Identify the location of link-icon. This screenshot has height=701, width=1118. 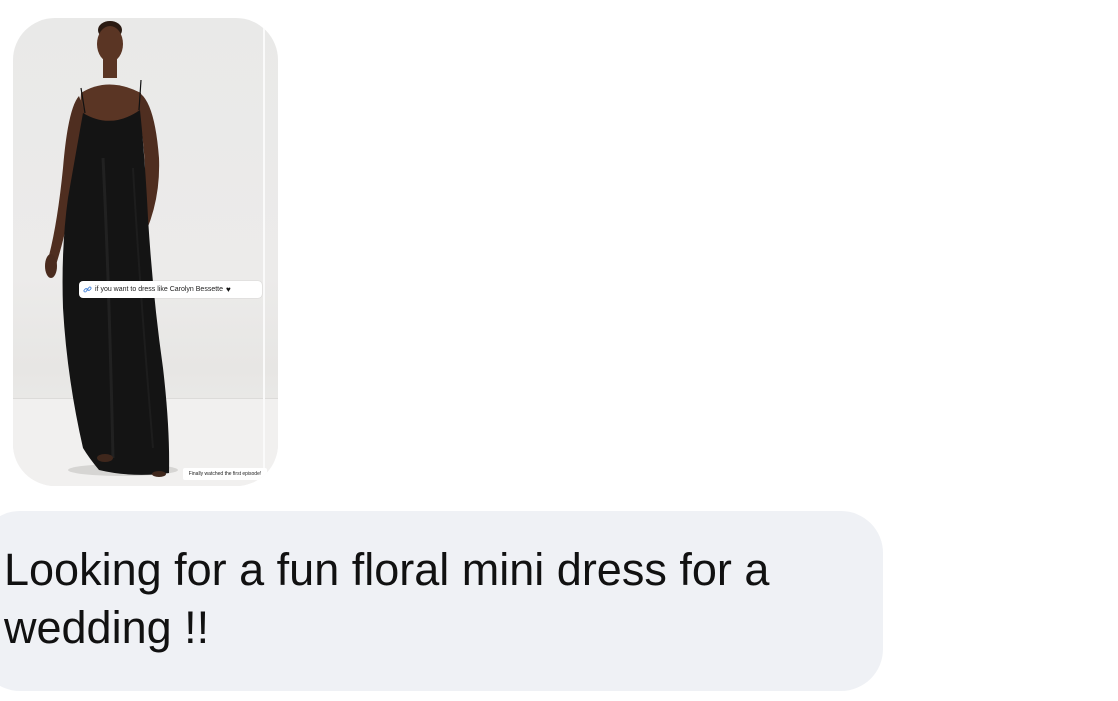
(87, 289).